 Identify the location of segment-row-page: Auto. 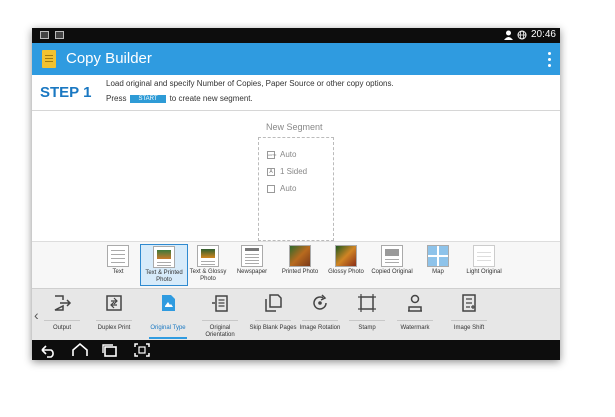
(281, 188).